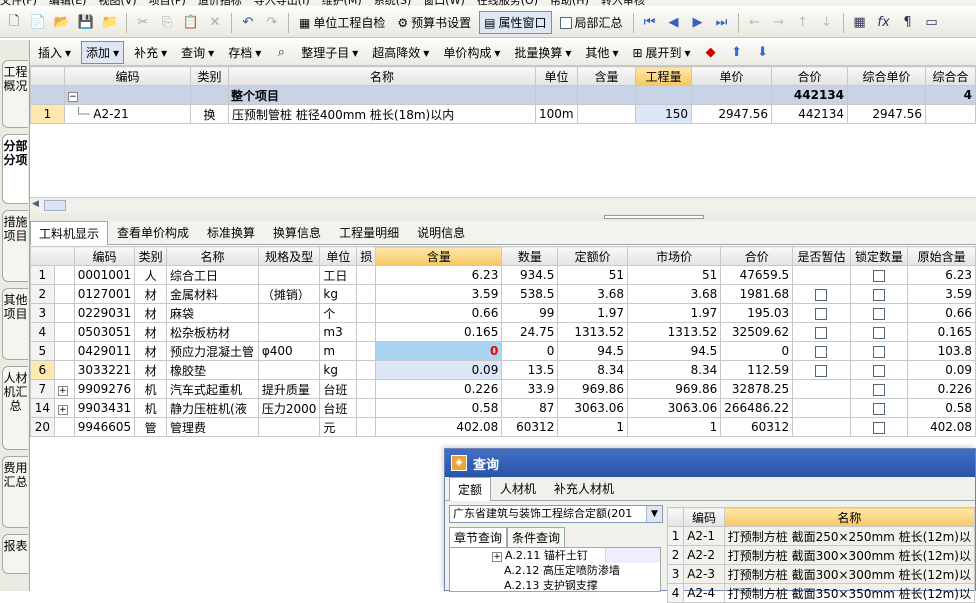  What do you see at coordinates (289, 256) in the screenshot?
I see `col-header: 规格及型` at bounding box center [289, 256].